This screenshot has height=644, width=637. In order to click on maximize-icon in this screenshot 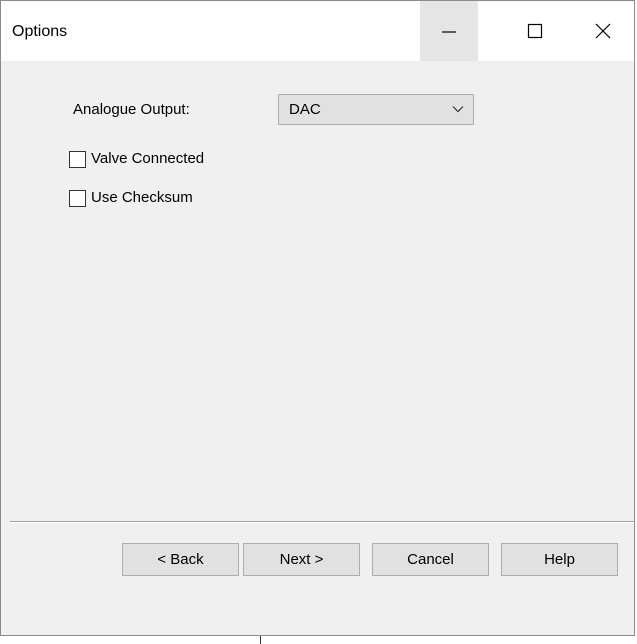, I will do `click(535, 31)`.